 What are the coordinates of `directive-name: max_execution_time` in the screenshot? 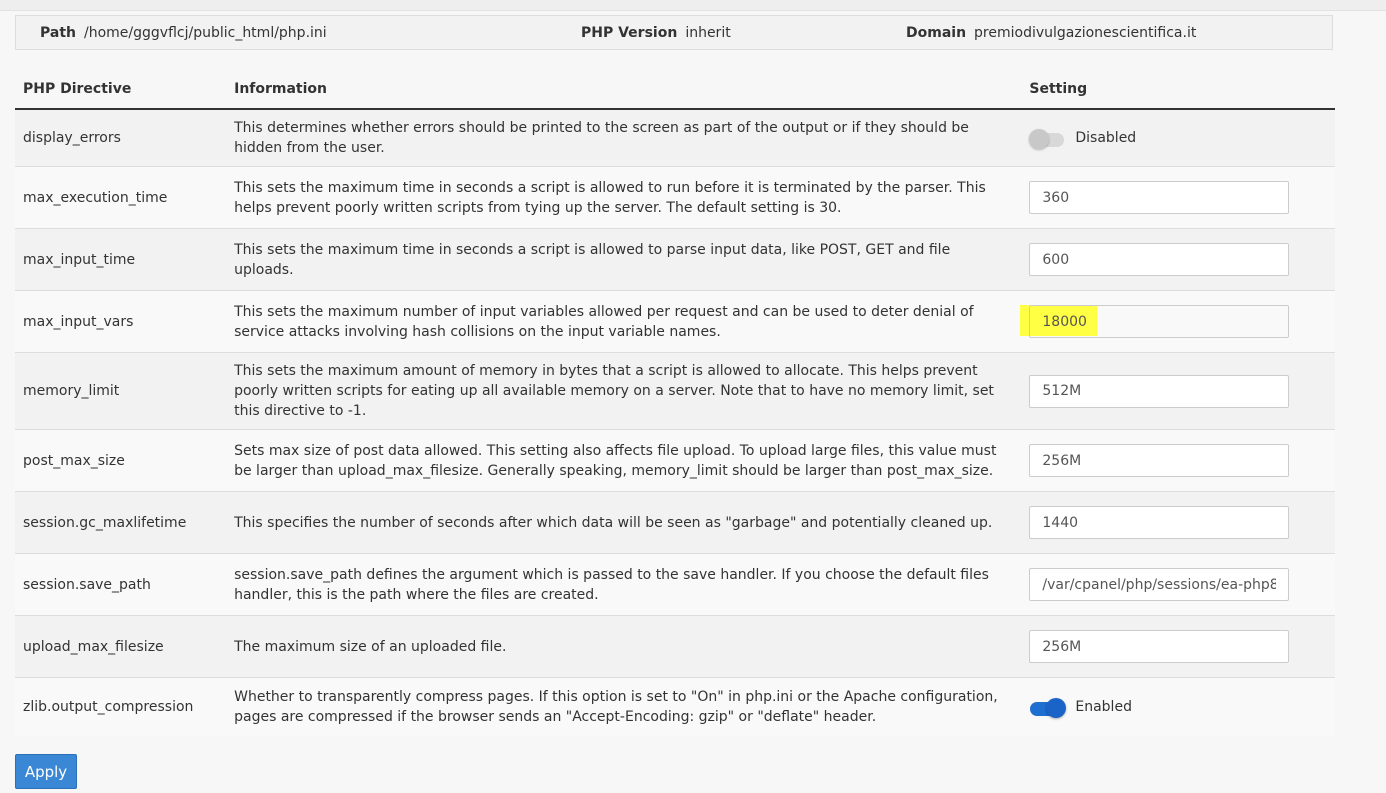 It's located at (121, 197).